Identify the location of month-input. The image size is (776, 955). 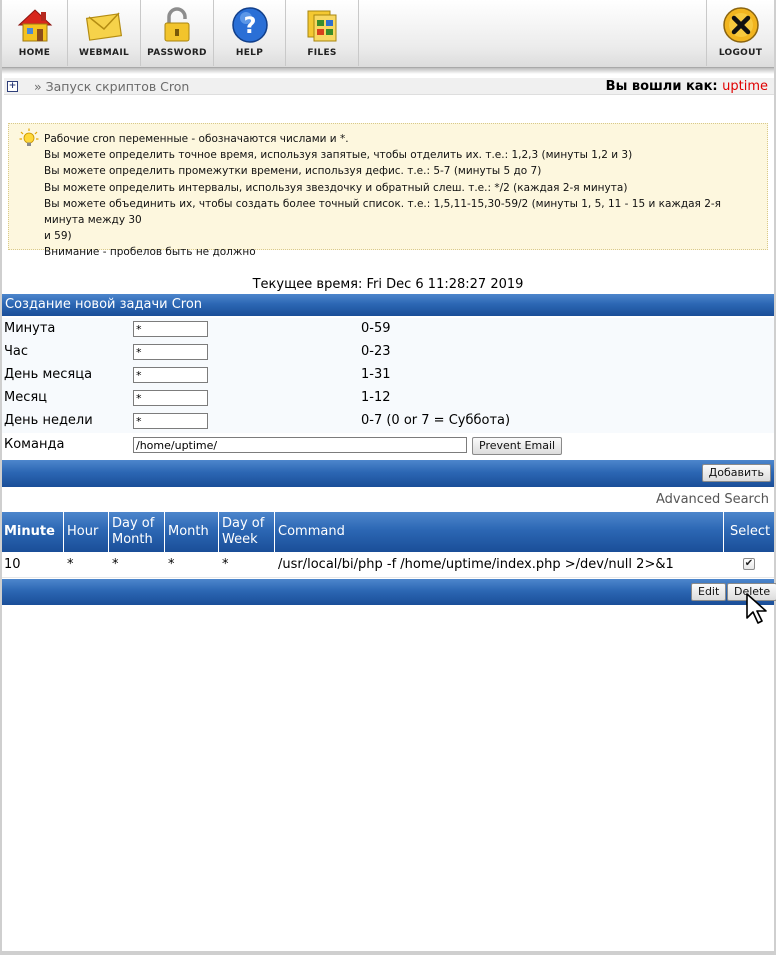
(170, 398).